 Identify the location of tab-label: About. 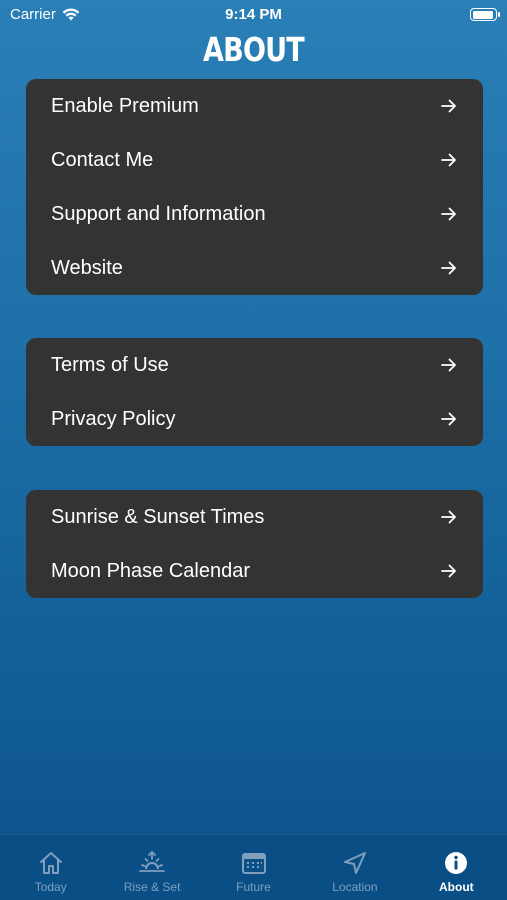
(456, 887).